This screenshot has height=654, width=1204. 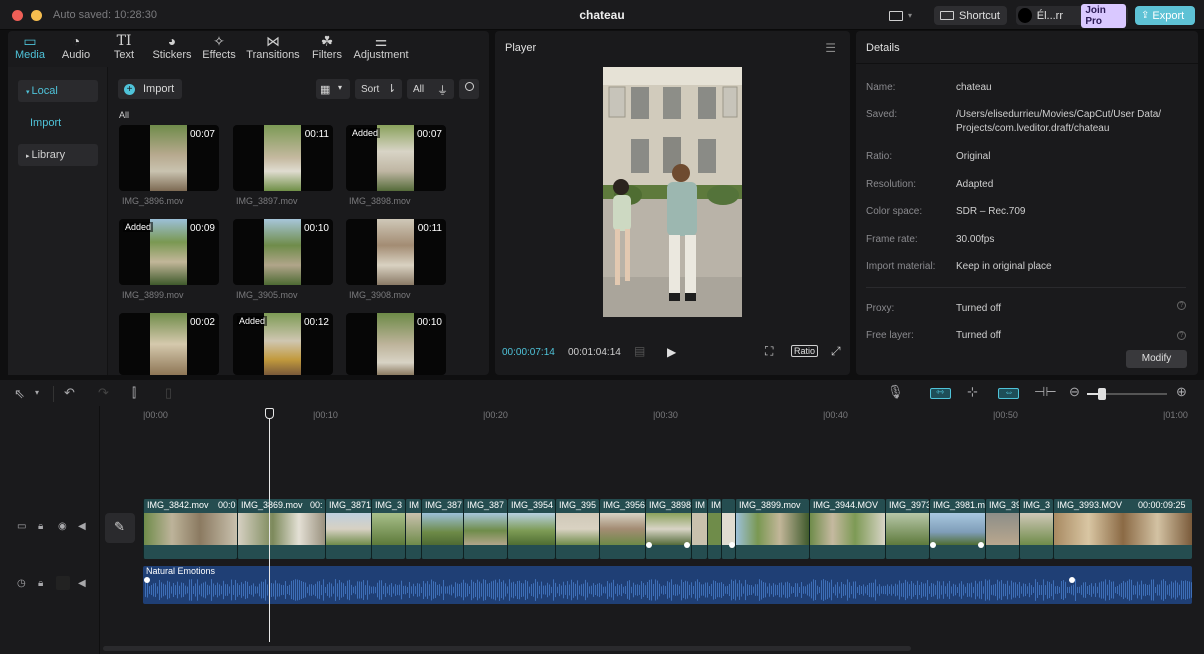 I want to click on import-button: + Import, so click(x=150, y=89).